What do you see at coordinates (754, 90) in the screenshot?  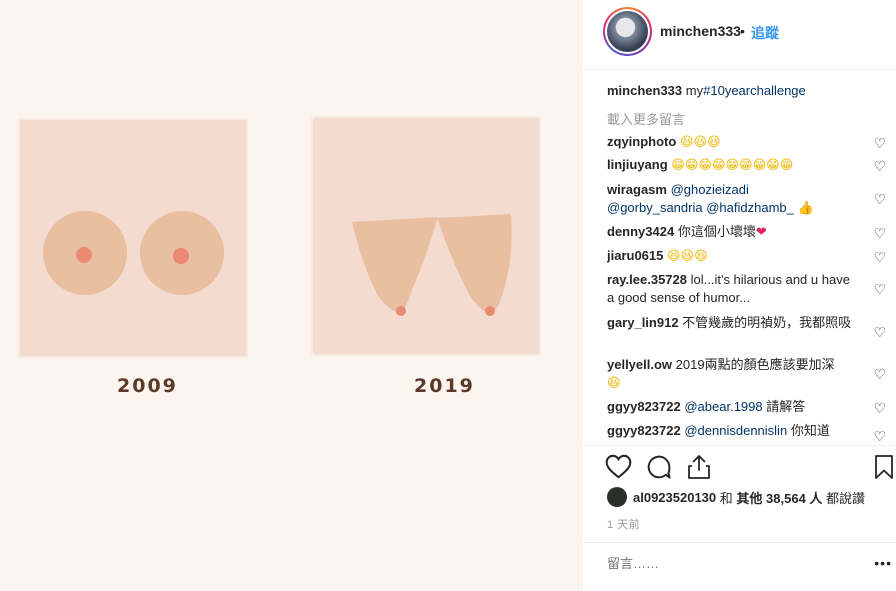 I see `caption-hashtag: #10yearchallenge` at bounding box center [754, 90].